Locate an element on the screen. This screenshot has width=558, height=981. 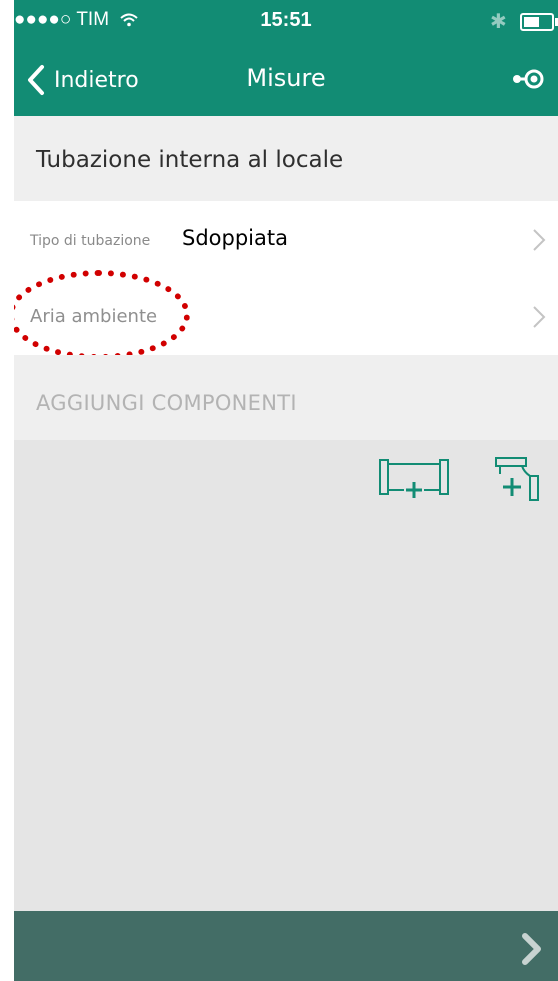
status-right: ✱ is located at coordinates (523, 21).